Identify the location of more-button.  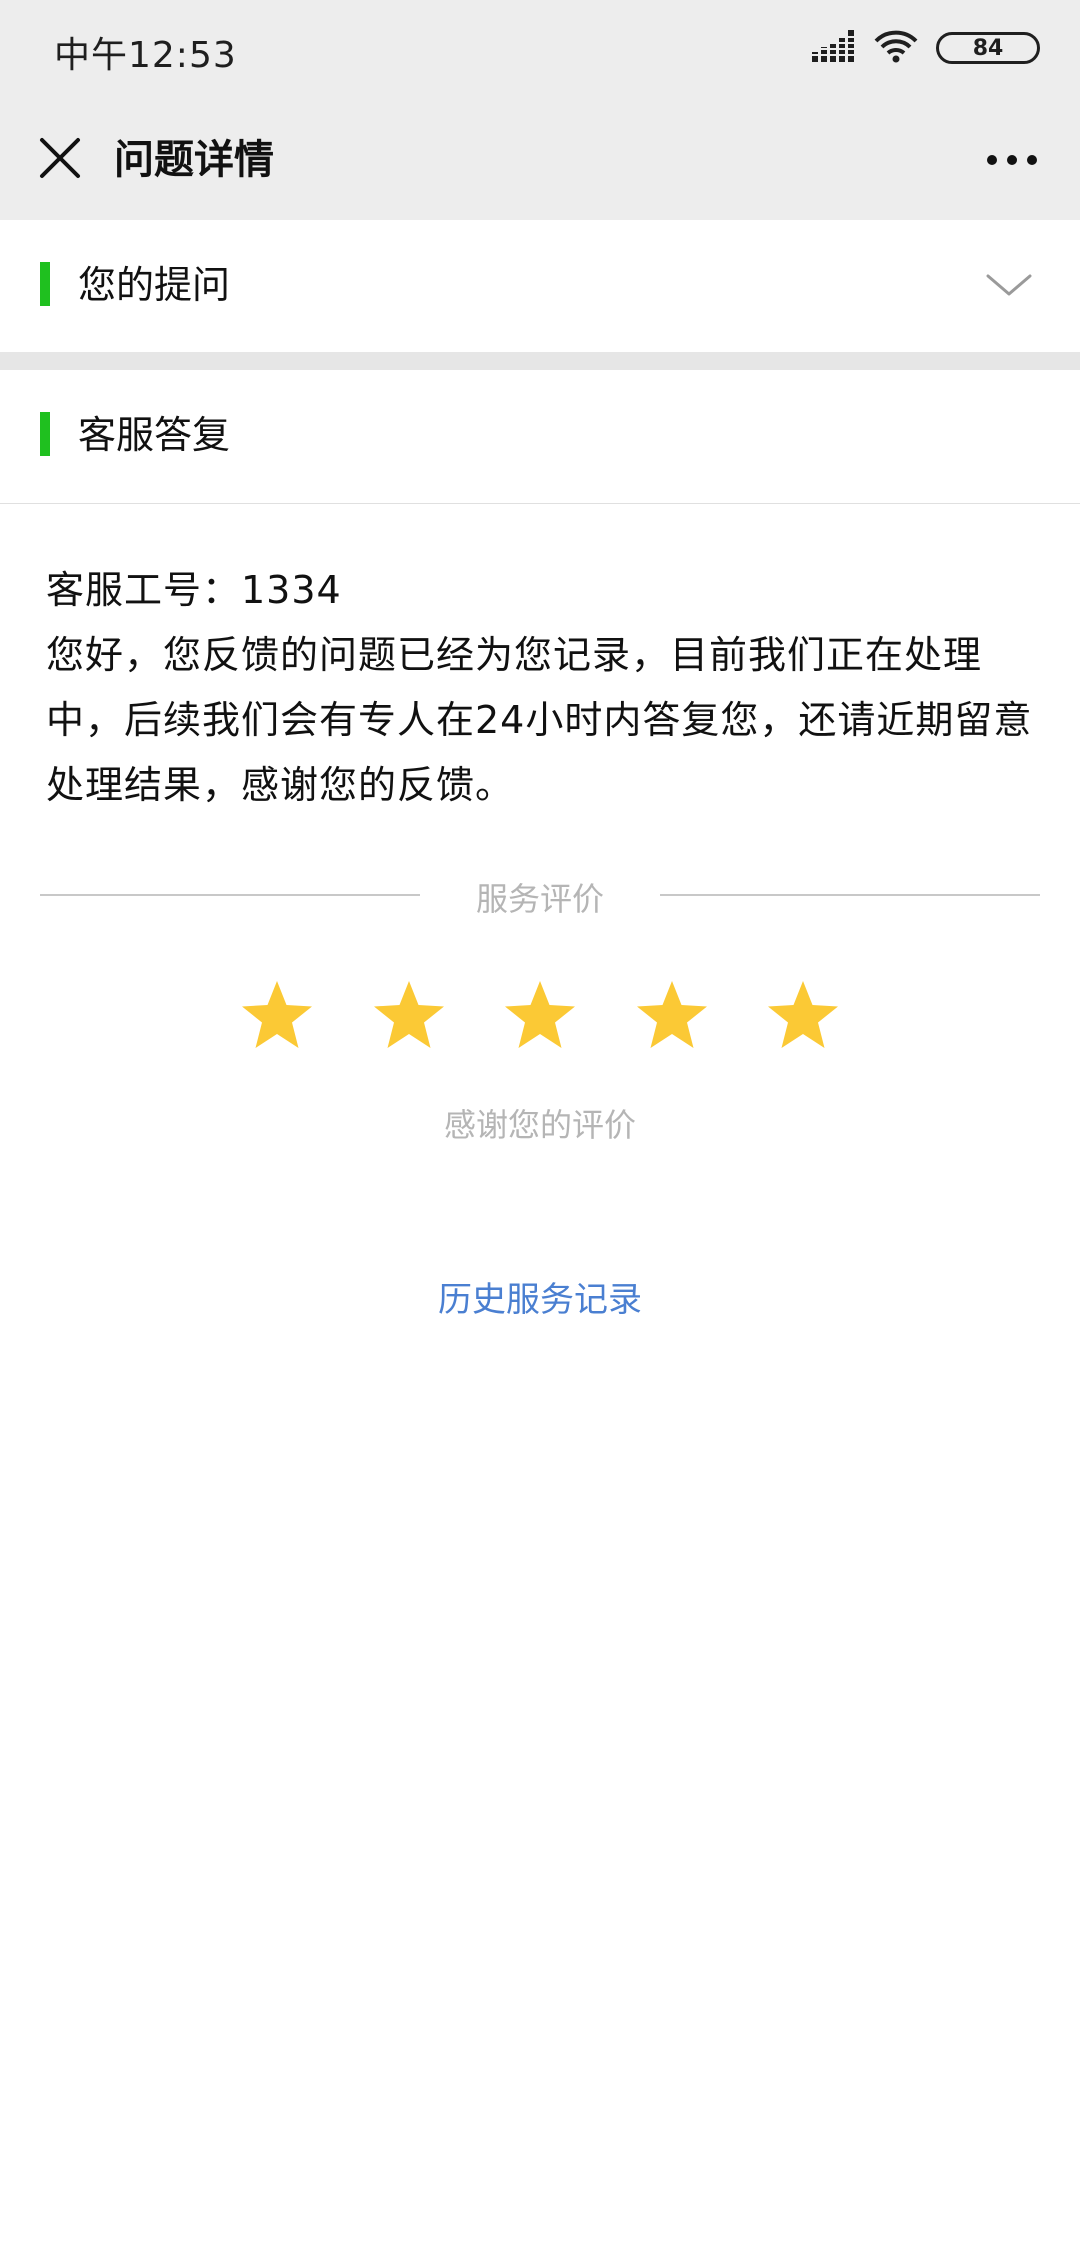
(1012, 160).